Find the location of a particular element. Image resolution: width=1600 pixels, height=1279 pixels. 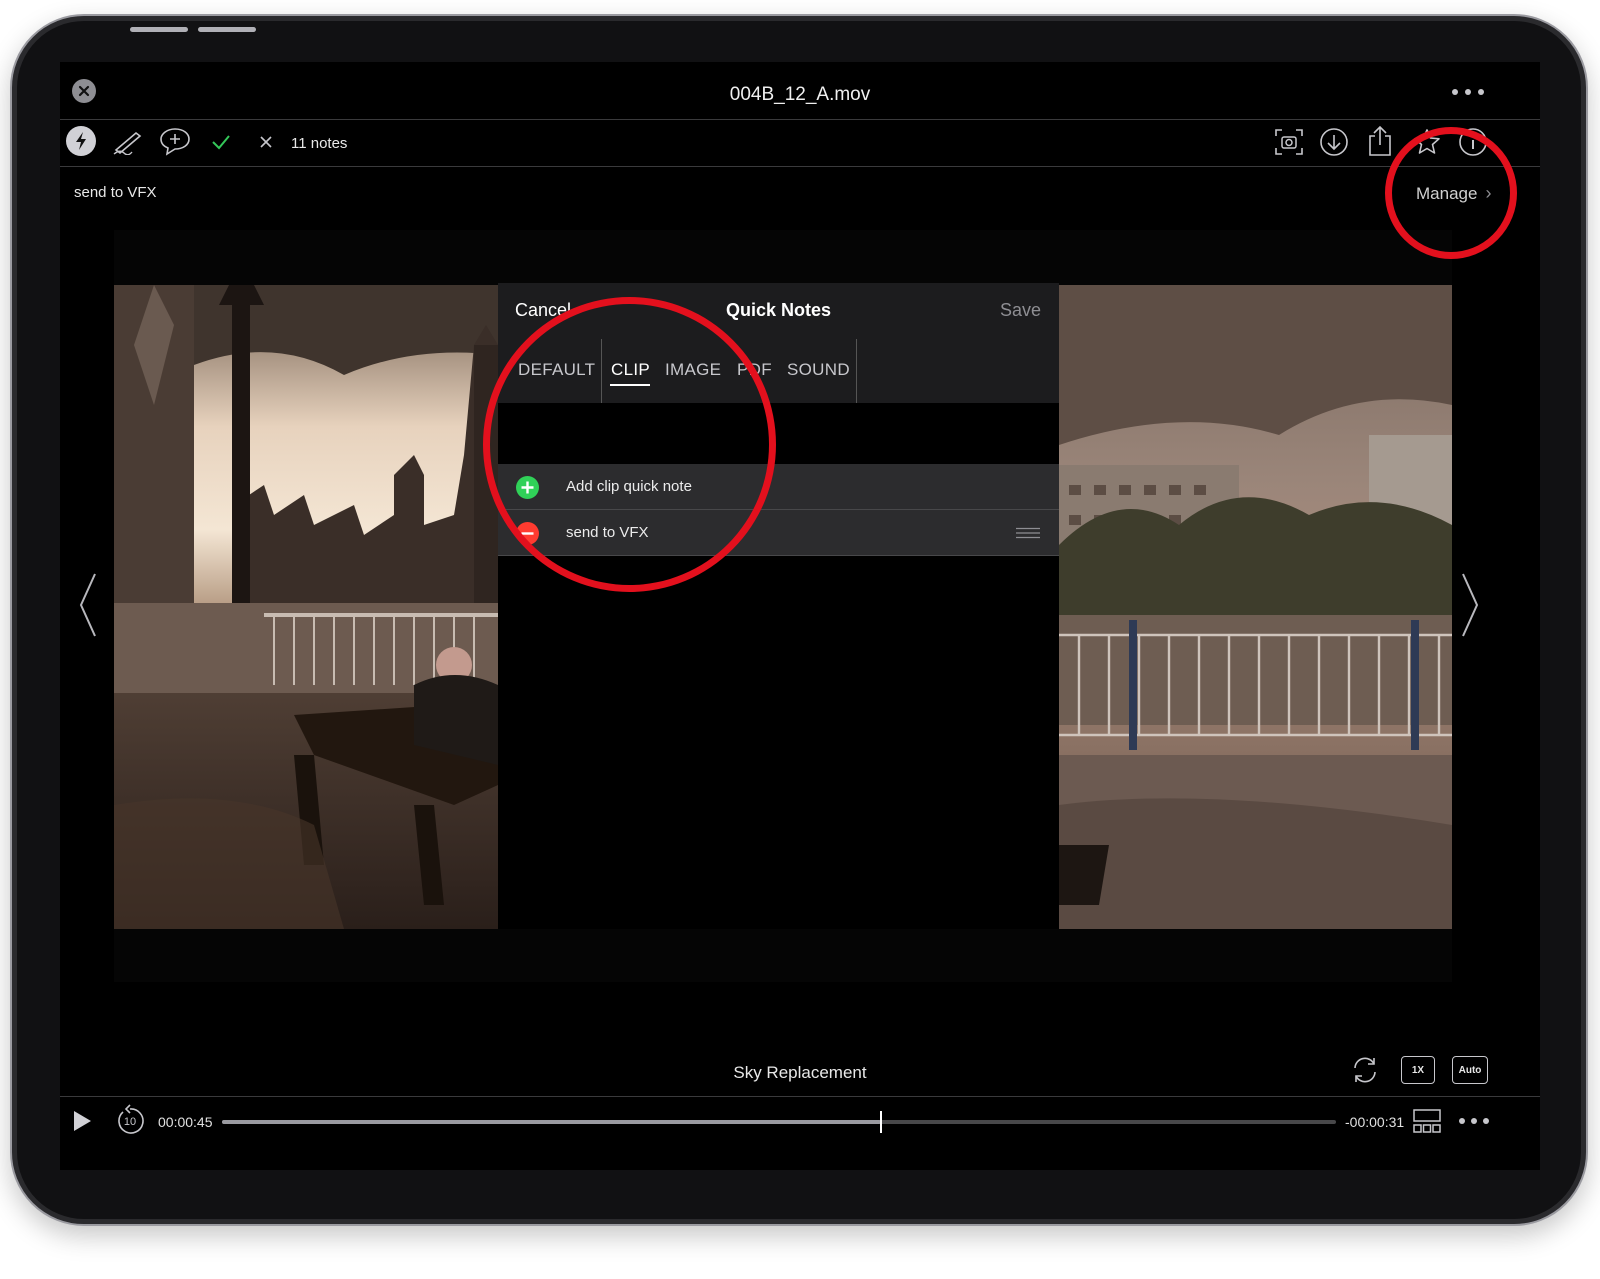

save-button: Save is located at coordinates (1020, 310).